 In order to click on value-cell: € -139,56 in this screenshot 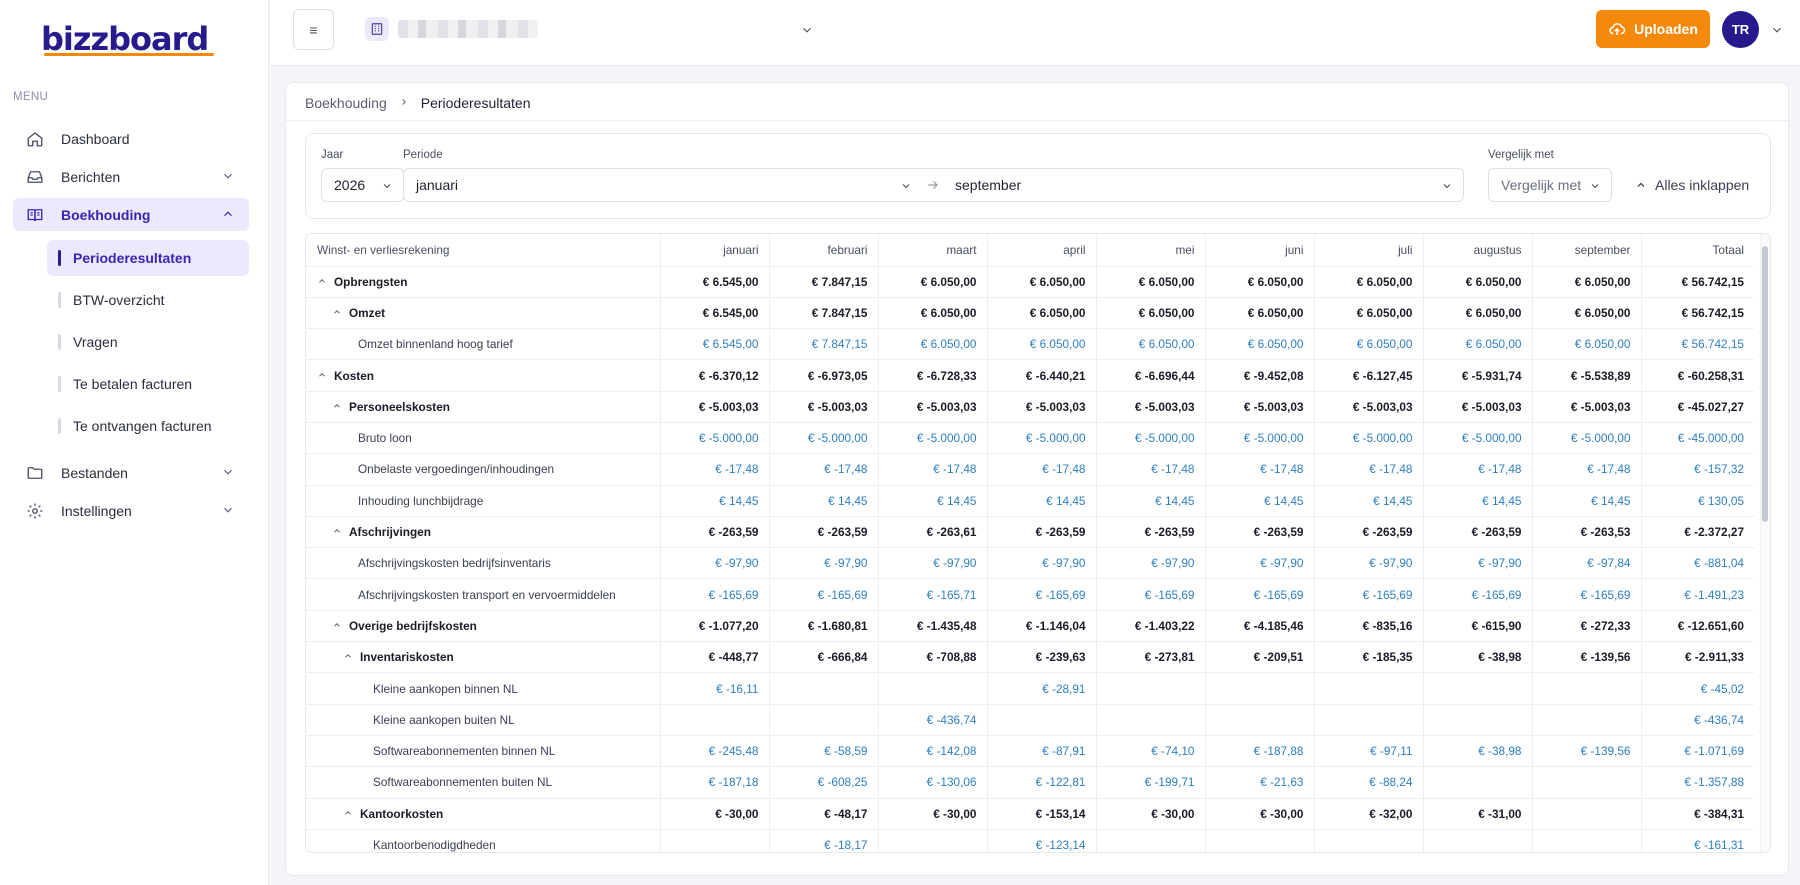, I will do `click(1586, 751)`.